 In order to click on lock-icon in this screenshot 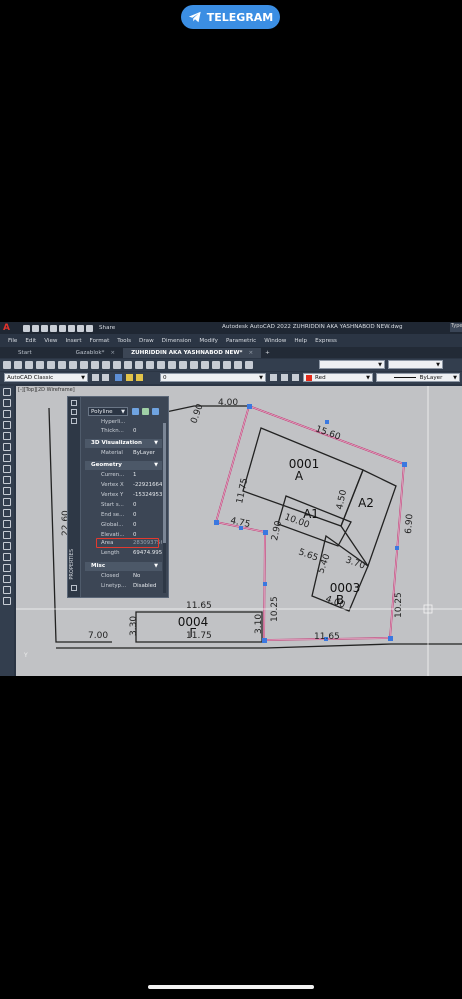, I will do `click(105, 377)`.